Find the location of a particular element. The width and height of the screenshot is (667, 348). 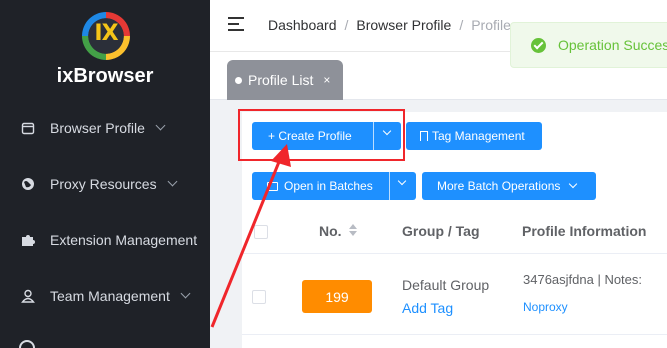

proxy-link: Noproxy is located at coordinates (545, 307).